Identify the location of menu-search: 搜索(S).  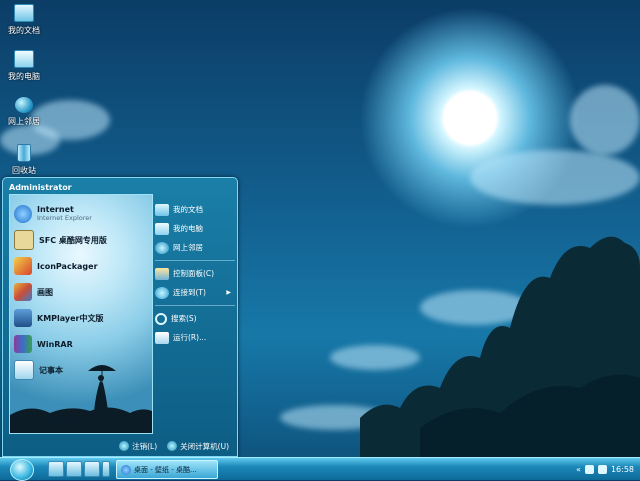
(195, 318).